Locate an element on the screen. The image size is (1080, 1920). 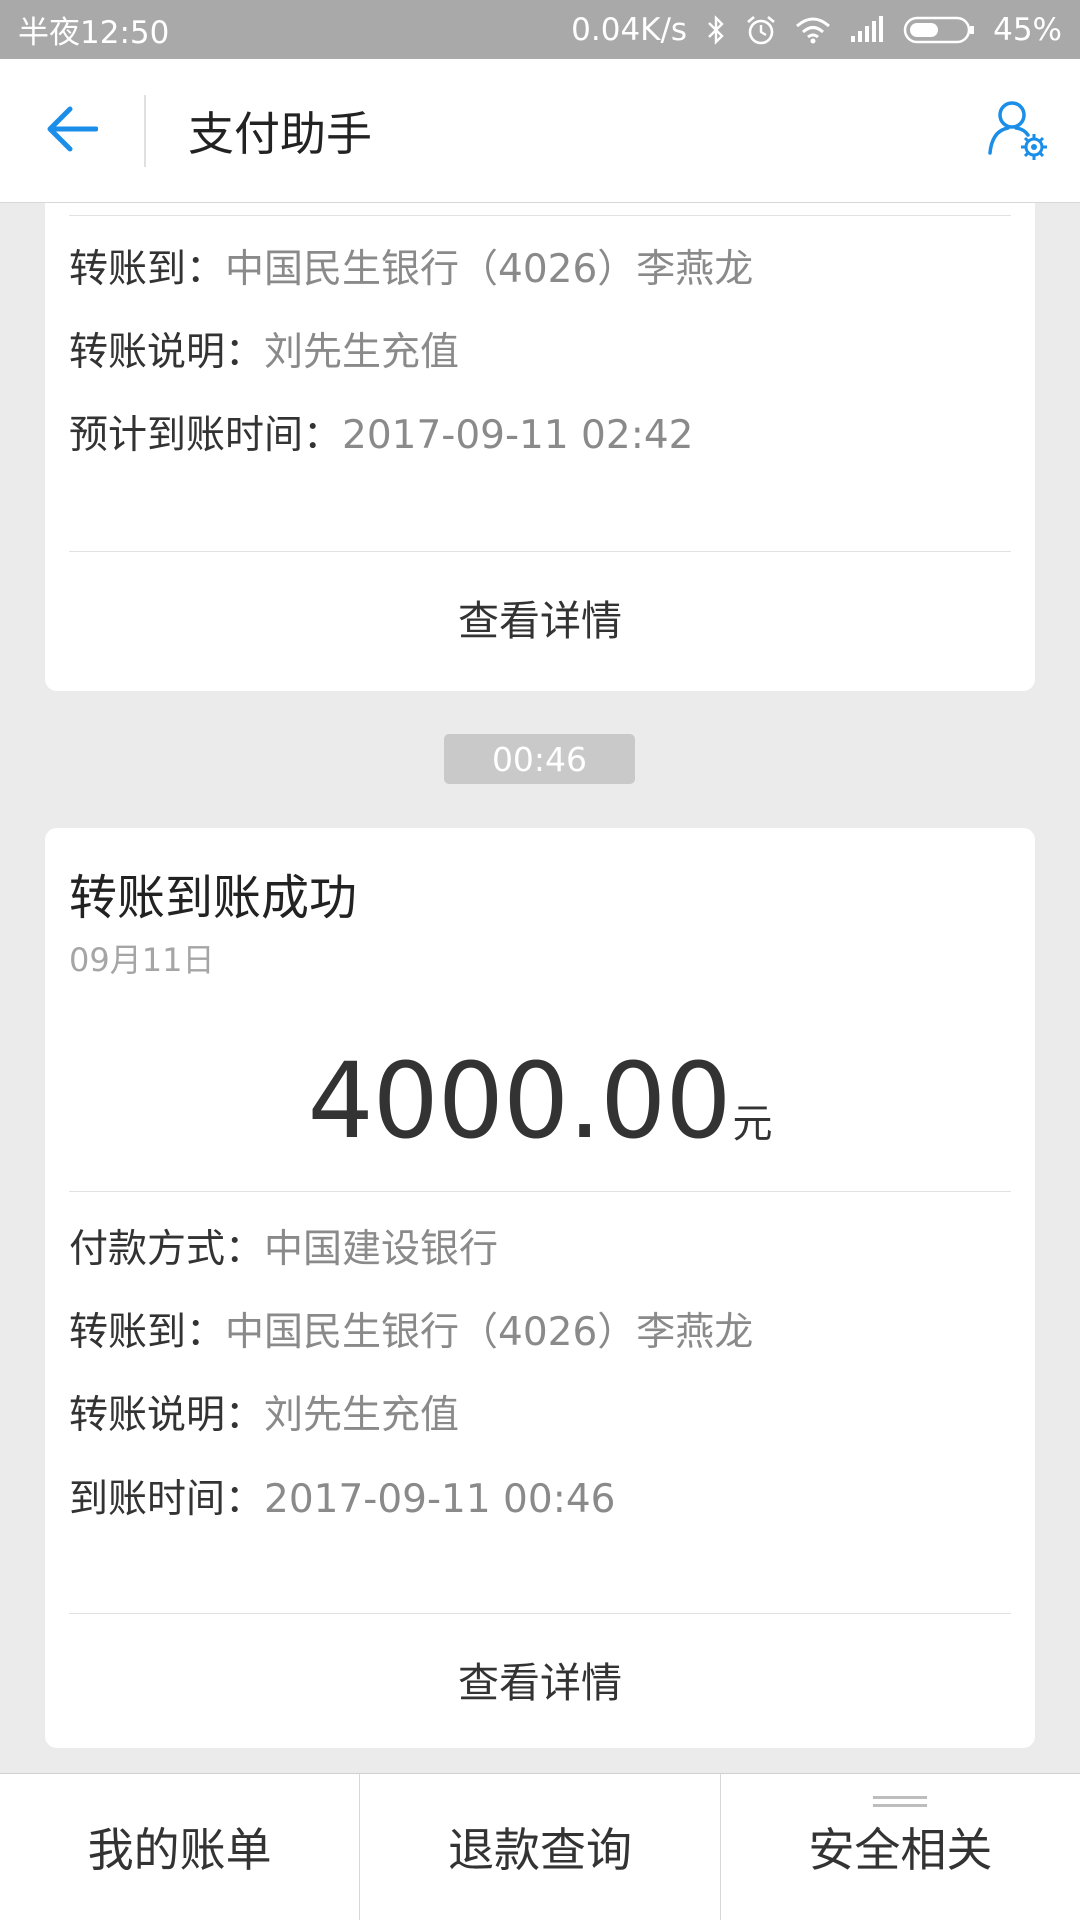
tab-security-label: 安全相关 is located at coordinates (900, 1850).